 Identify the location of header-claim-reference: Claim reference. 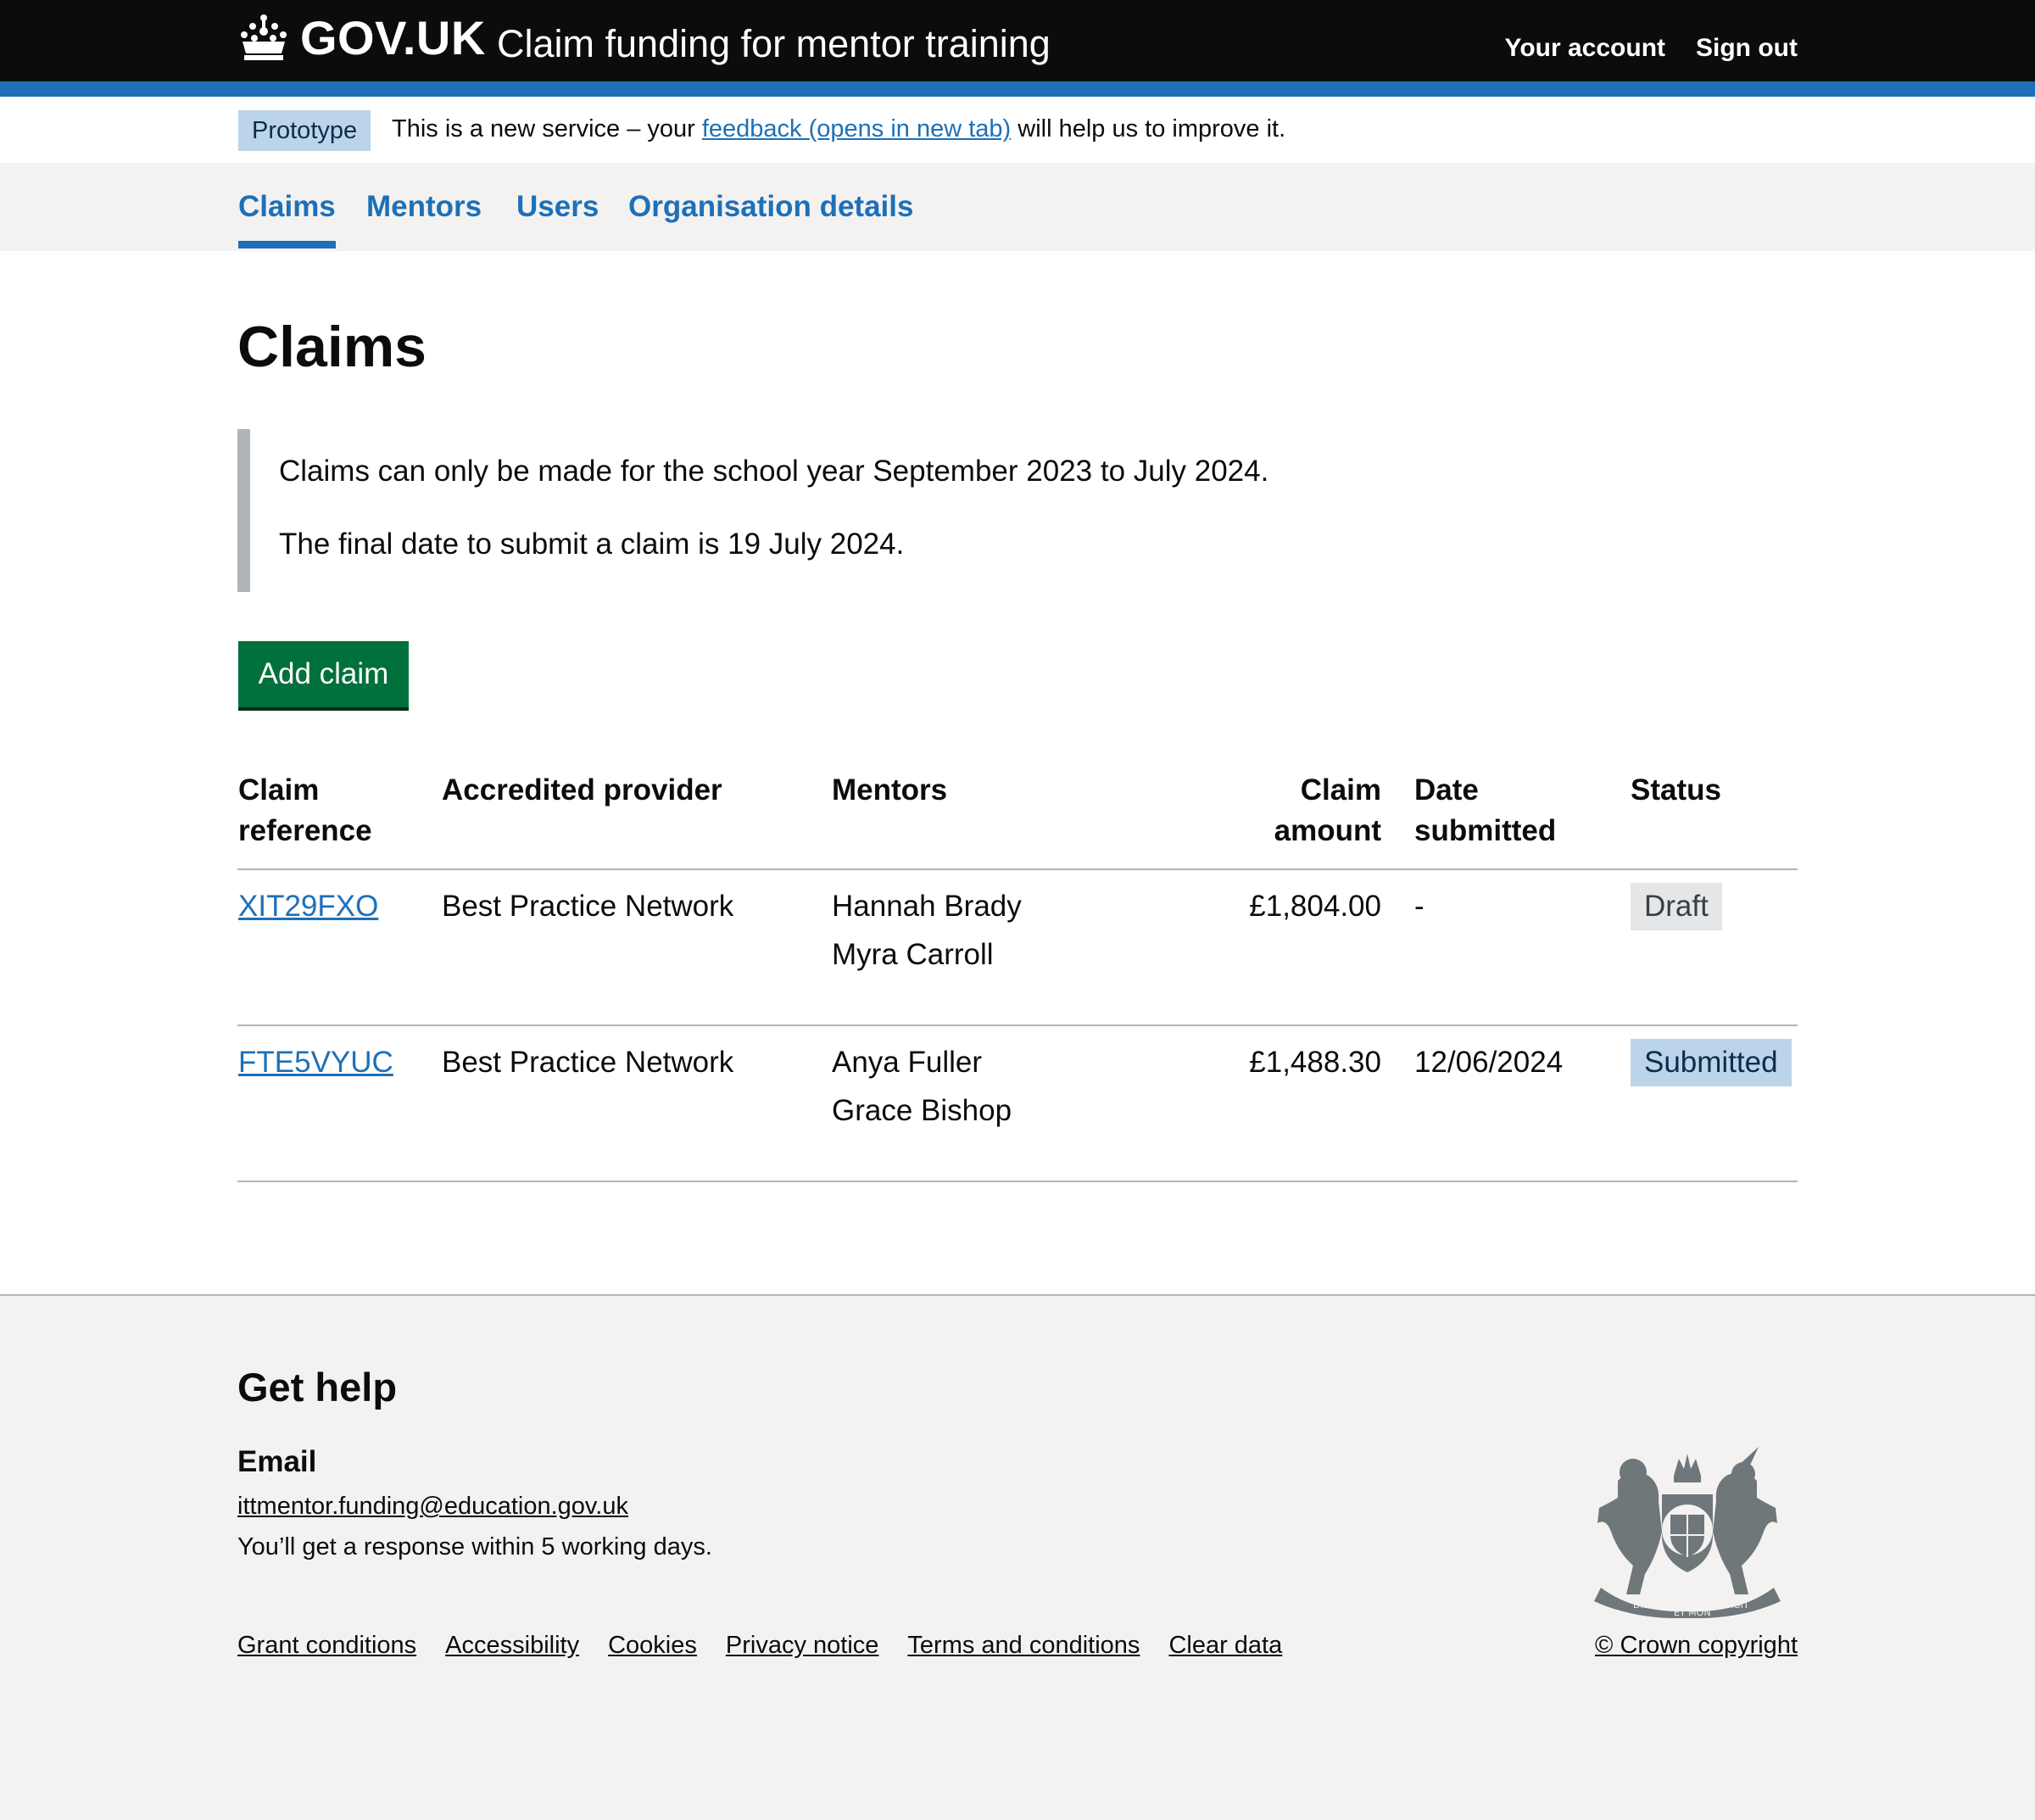
(305, 810).